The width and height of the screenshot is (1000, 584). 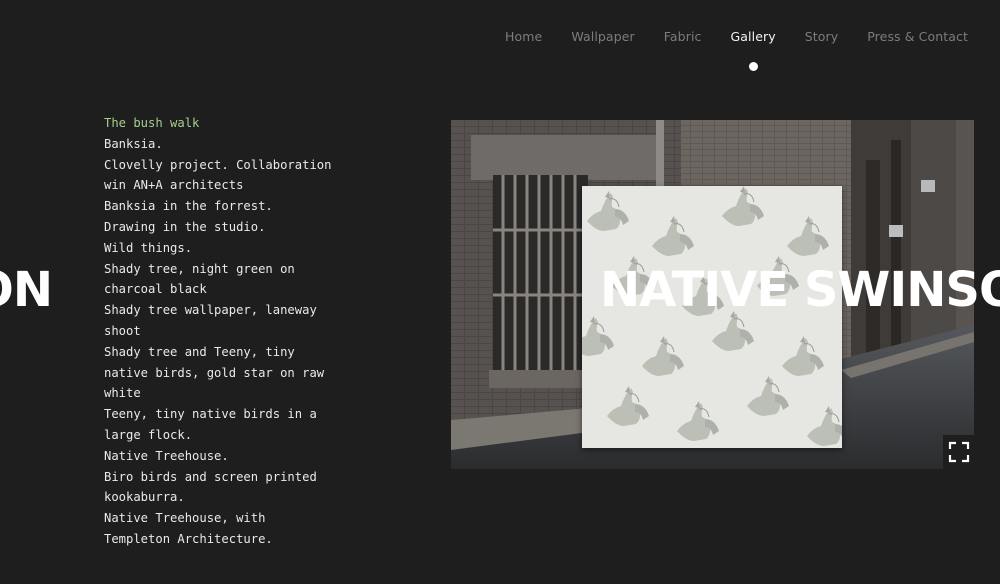 I want to click on caption-item: Shady tree wallpaper, laneway shoot, so click(x=220, y=321).